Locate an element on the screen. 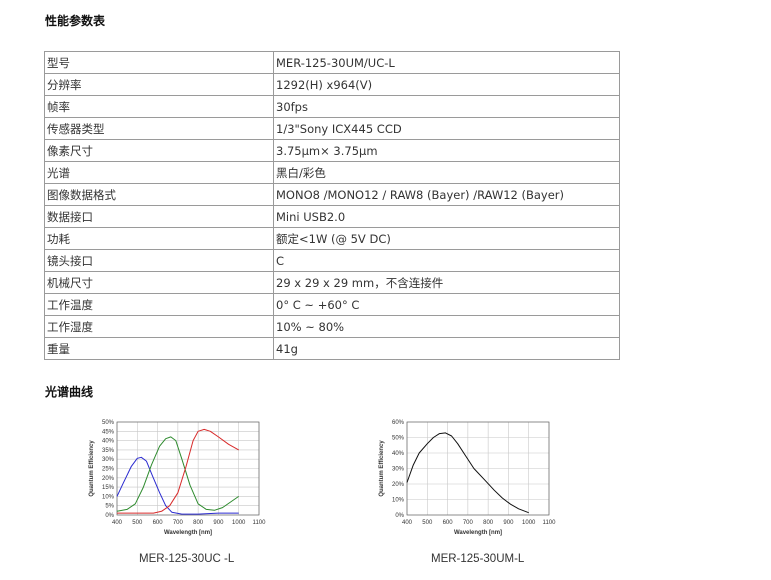  specs-section-title: 性能参数表 is located at coordinates (75, 21).